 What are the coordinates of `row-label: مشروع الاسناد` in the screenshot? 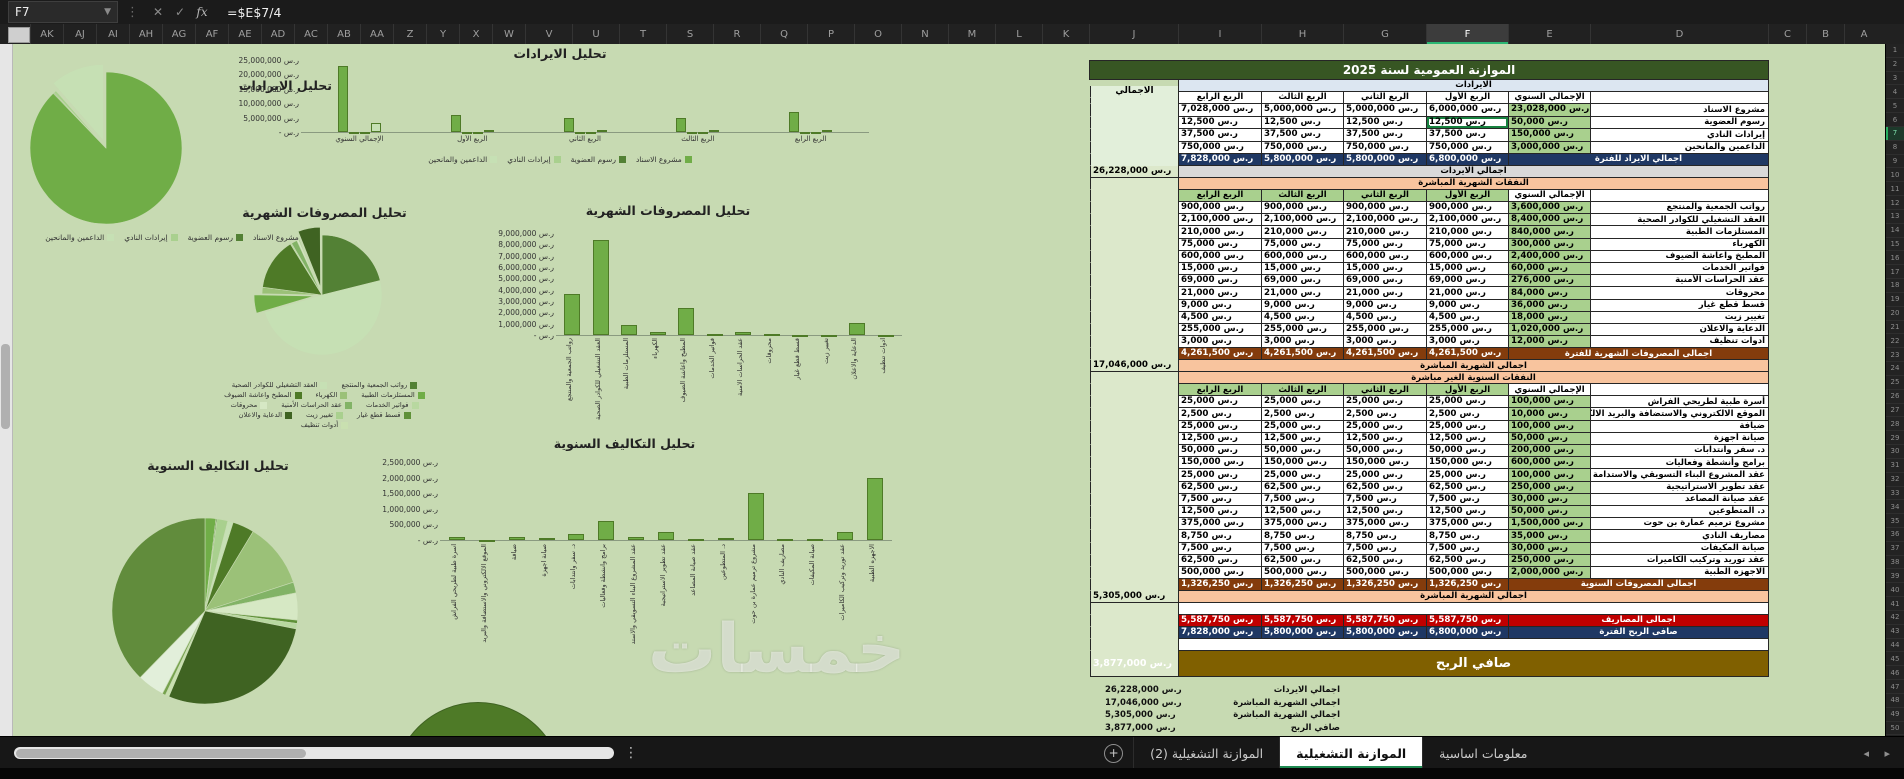 It's located at (1679, 110).